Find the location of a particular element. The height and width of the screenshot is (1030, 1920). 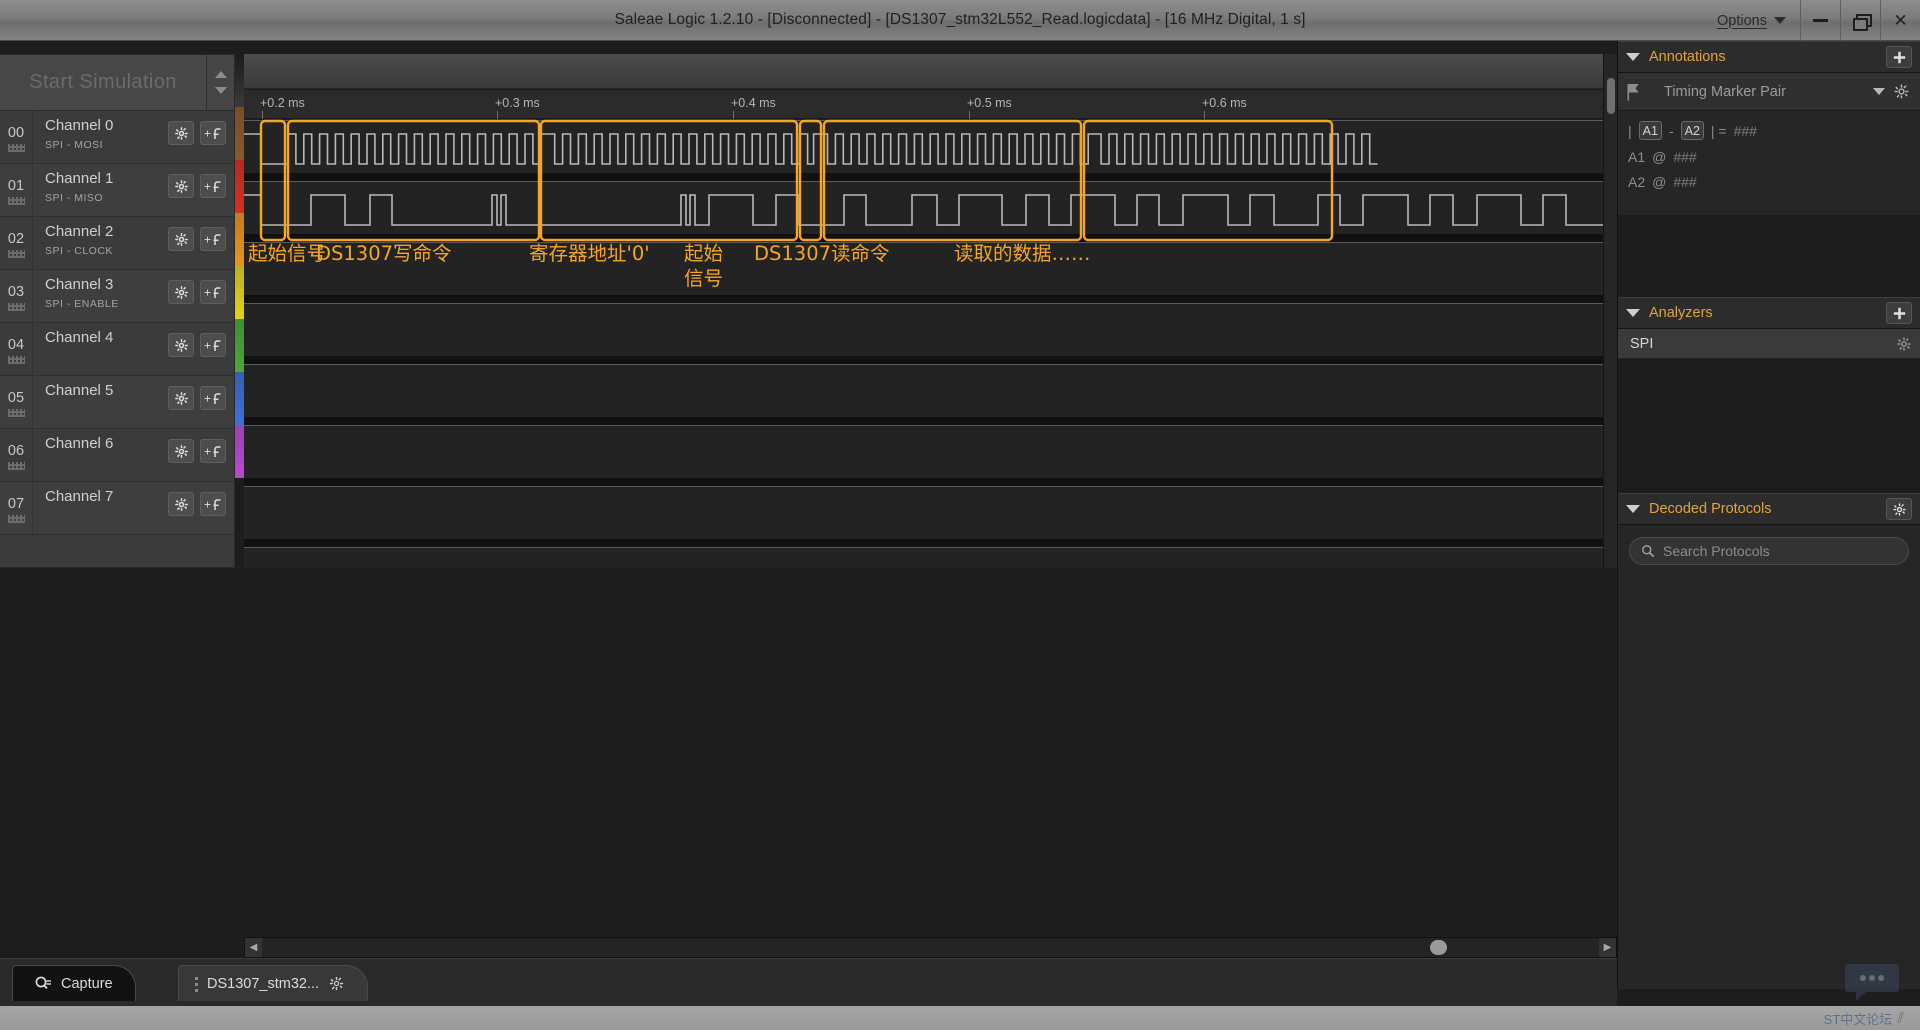

chat-bubble-icon is located at coordinates (1872, 982).